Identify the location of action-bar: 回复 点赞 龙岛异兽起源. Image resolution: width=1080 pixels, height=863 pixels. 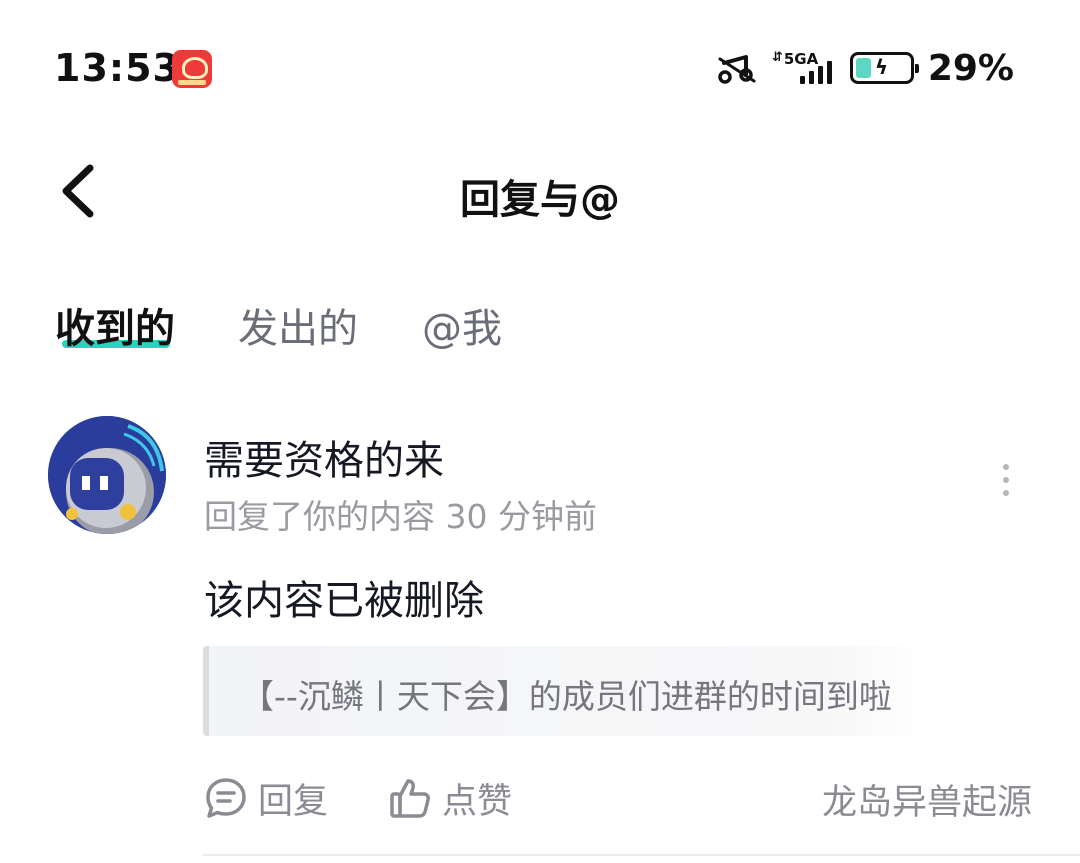
(540, 798).